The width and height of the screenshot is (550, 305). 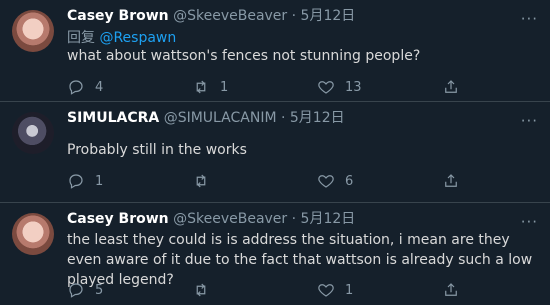 I want to click on like-count: 13, so click(x=353, y=87).